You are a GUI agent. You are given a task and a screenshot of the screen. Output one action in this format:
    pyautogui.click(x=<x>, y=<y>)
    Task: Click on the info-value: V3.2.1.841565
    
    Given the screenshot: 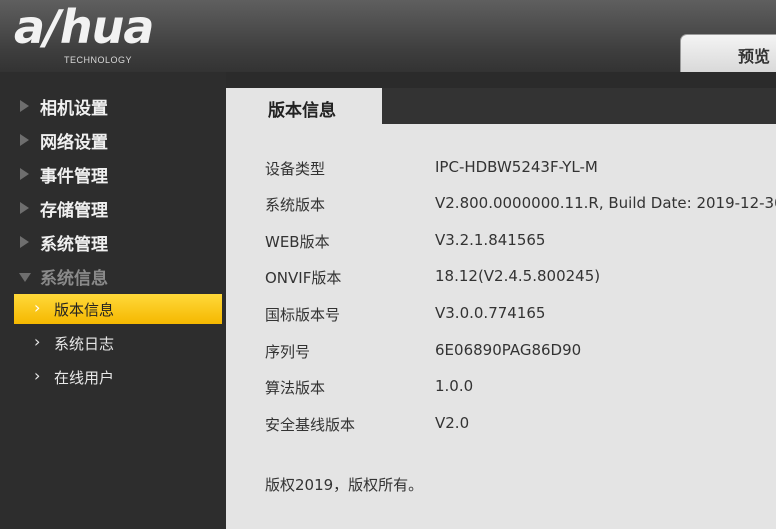 What is the action you would take?
    pyautogui.click(x=490, y=240)
    